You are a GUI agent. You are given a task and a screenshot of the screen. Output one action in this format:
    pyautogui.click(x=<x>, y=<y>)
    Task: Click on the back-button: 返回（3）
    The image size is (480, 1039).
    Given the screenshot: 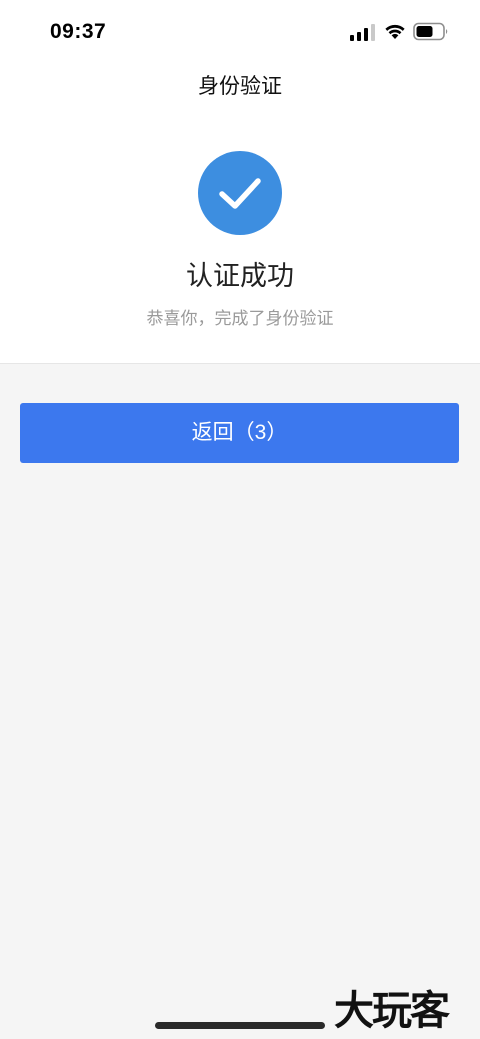 What is the action you would take?
    pyautogui.click(x=239, y=433)
    